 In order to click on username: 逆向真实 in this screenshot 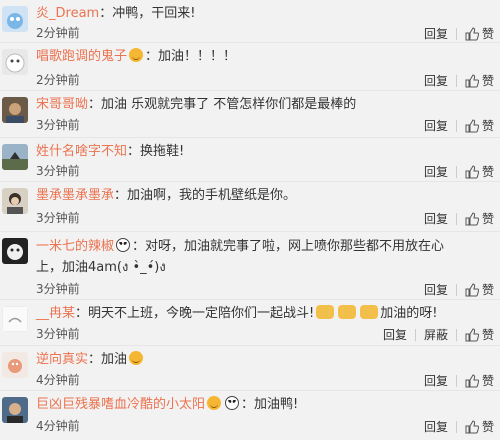, I will do `click(62, 359)`.